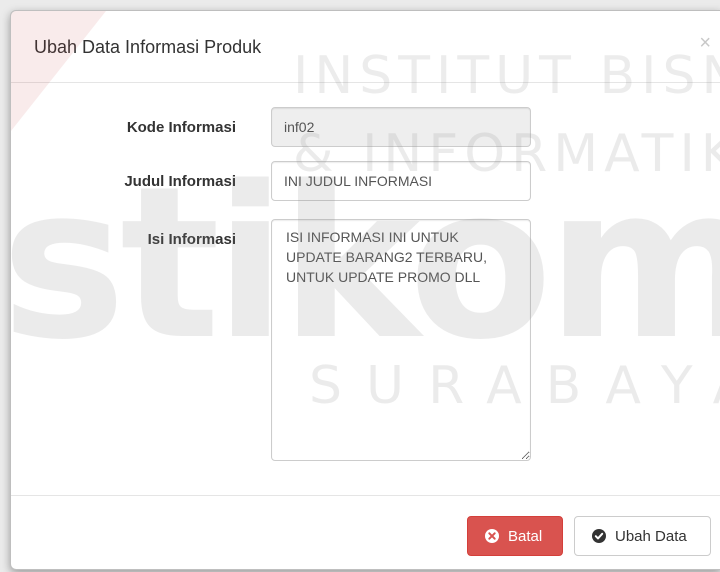 This screenshot has height=572, width=720. I want to click on modal-footer: Batal Ubah Data, so click(365, 532).